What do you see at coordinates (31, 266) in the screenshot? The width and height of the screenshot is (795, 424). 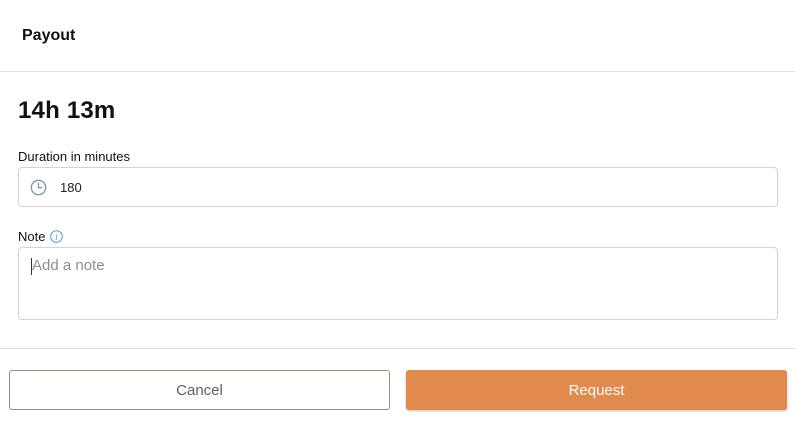 I see `text-caret` at bounding box center [31, 266].